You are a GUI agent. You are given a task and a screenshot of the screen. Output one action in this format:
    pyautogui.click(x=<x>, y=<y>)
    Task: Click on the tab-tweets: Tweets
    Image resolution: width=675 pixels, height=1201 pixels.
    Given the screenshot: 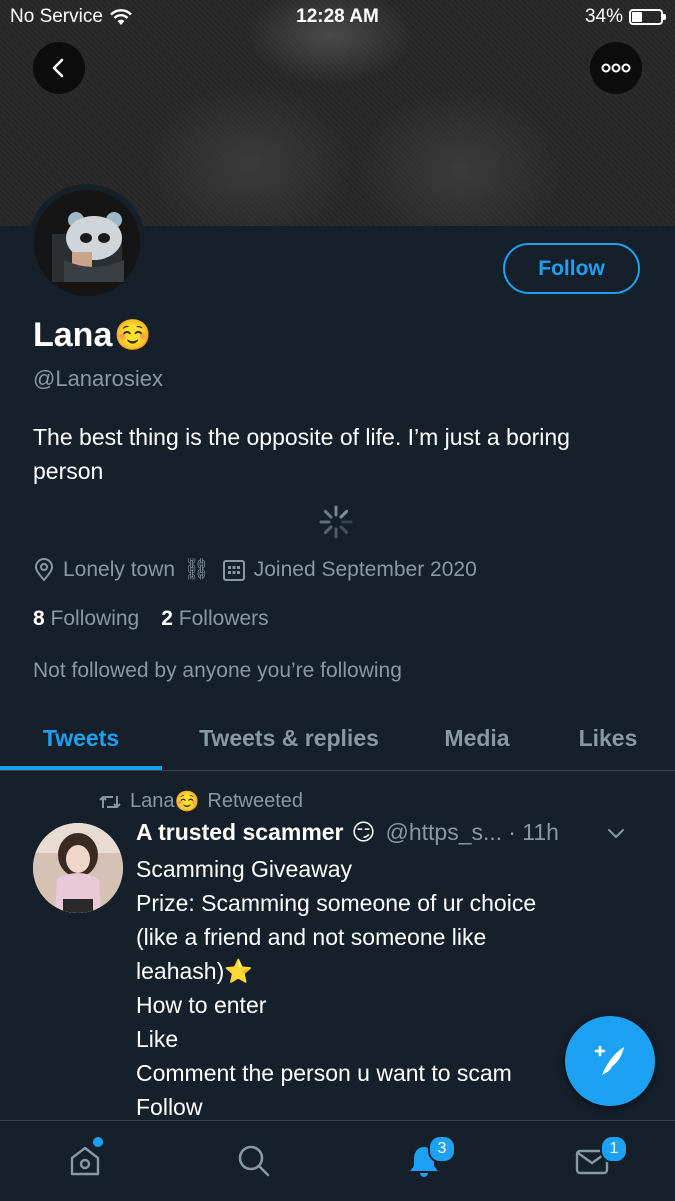 What is the action you would take?
    pyautogui.click(x=81, y=738)
    